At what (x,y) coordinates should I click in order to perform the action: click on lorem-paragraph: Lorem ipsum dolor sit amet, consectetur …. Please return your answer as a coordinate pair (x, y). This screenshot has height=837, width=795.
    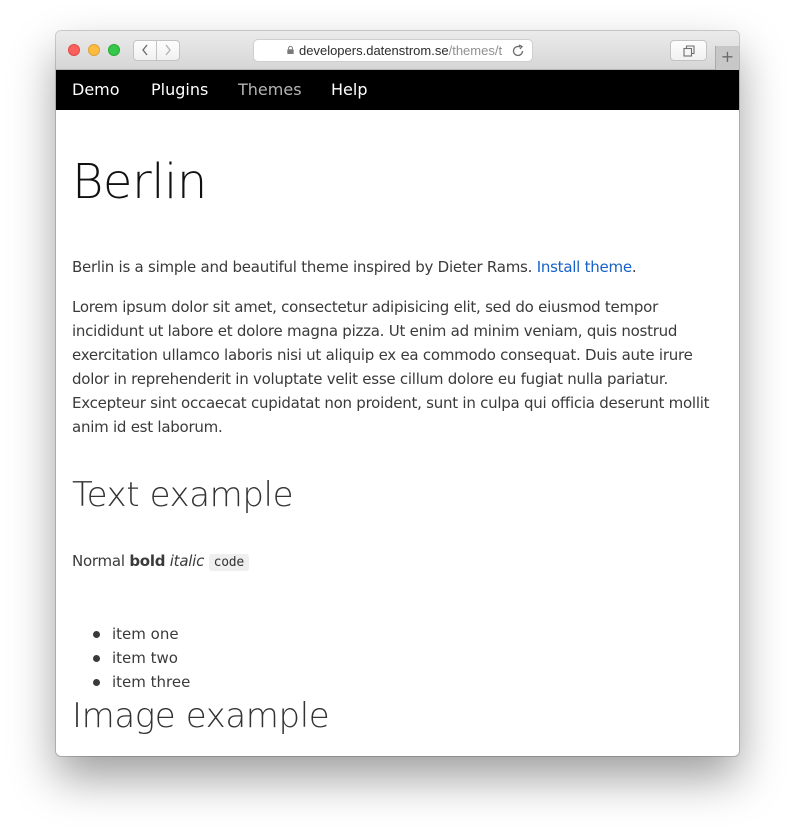
    Looking at the image, I should click on (391, 367).